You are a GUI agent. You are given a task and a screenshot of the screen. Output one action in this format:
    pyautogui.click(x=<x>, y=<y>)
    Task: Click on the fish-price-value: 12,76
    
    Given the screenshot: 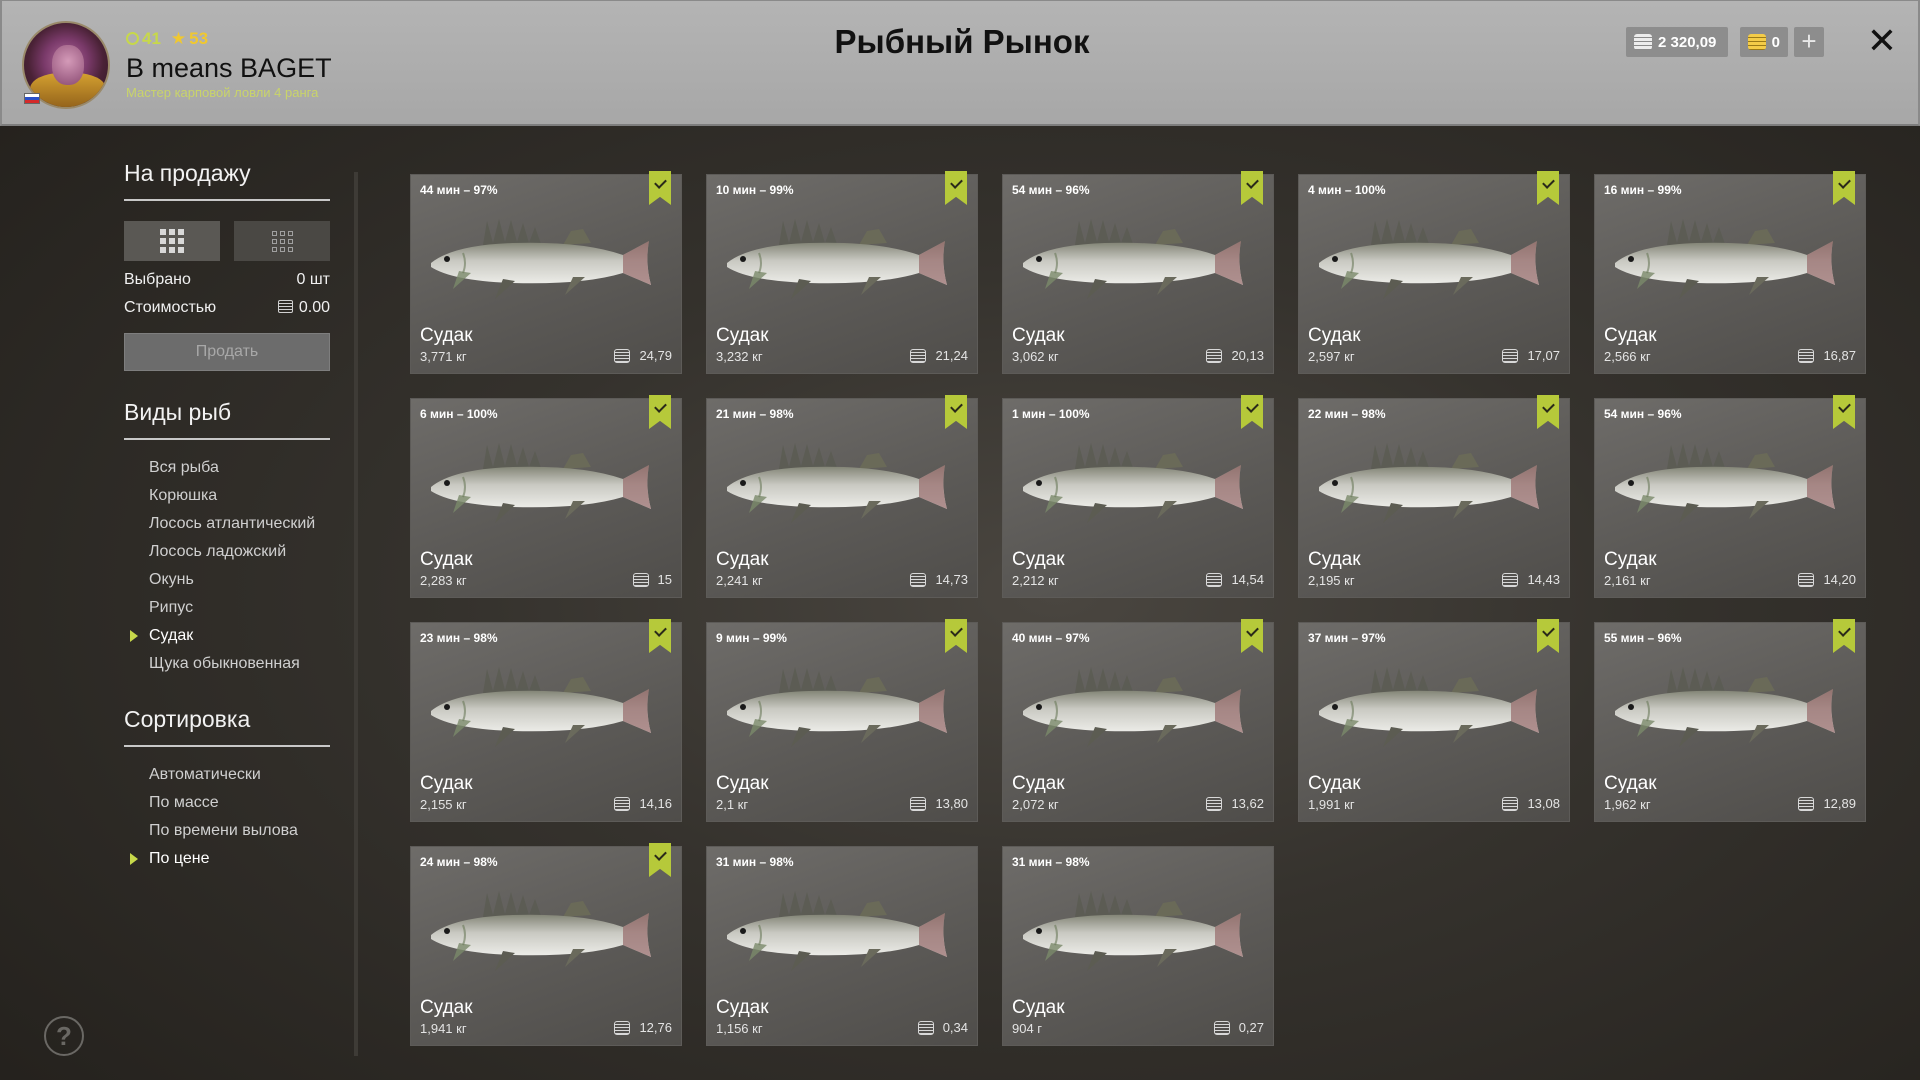 What is the action you would take?
    pyautogui.click(x=655, y=1027)
    